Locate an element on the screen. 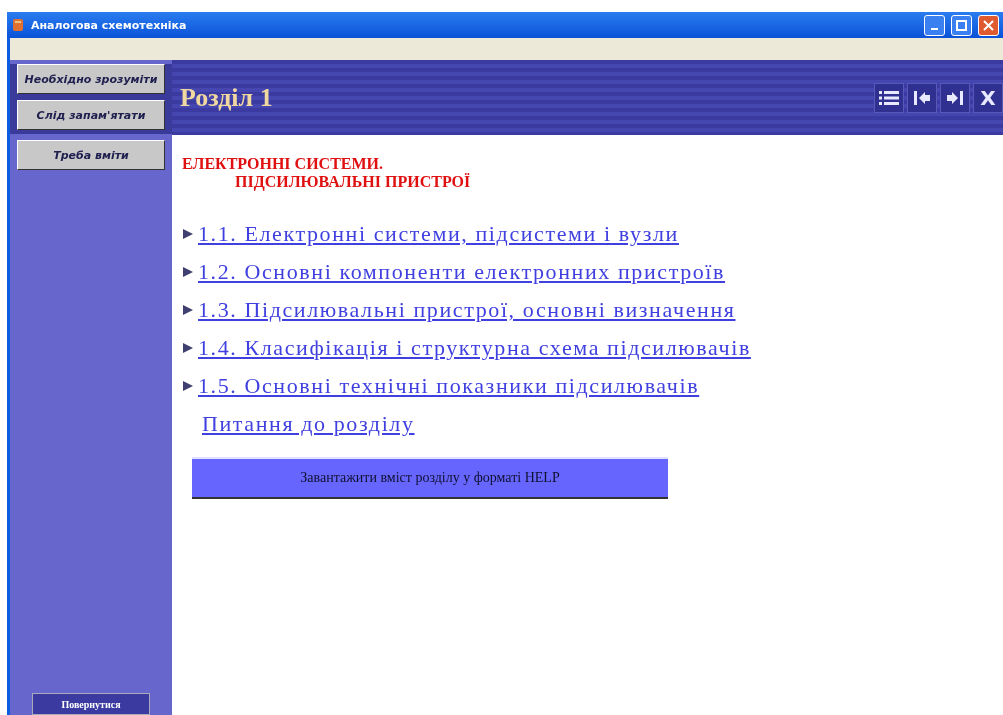  heading: ЕЛЕКТРОННІ СИСТЕМИ. is located at coordinates (283, 164).